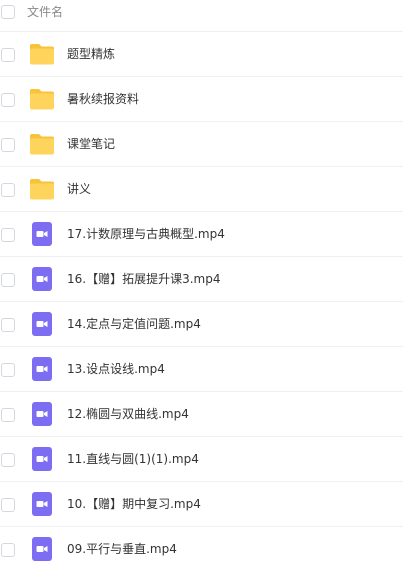 Image resolution: width=403 pixels, height=564 pixels. What do you see at coordinates (201, 503) in the screenshot?
I see `file-row: 10.【赠】期中复习.mp4` at bounding box center [201, 503].